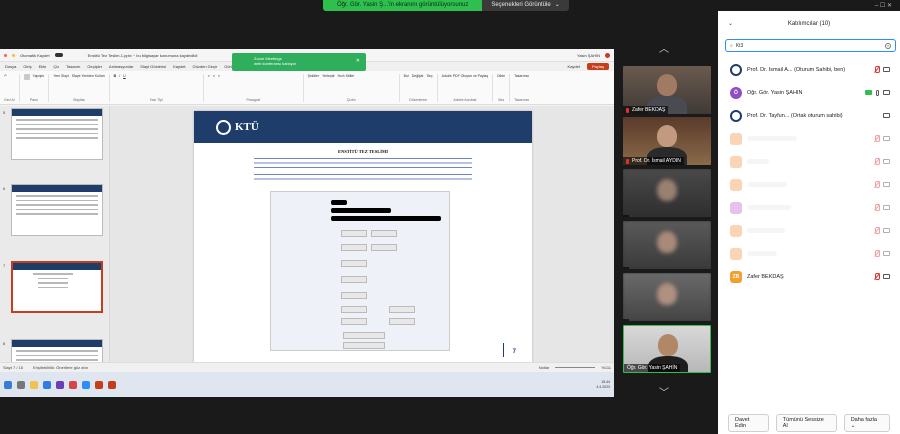 This screenshot has width=900, height=434. I want to click on edge-icon, so click(47, 384).